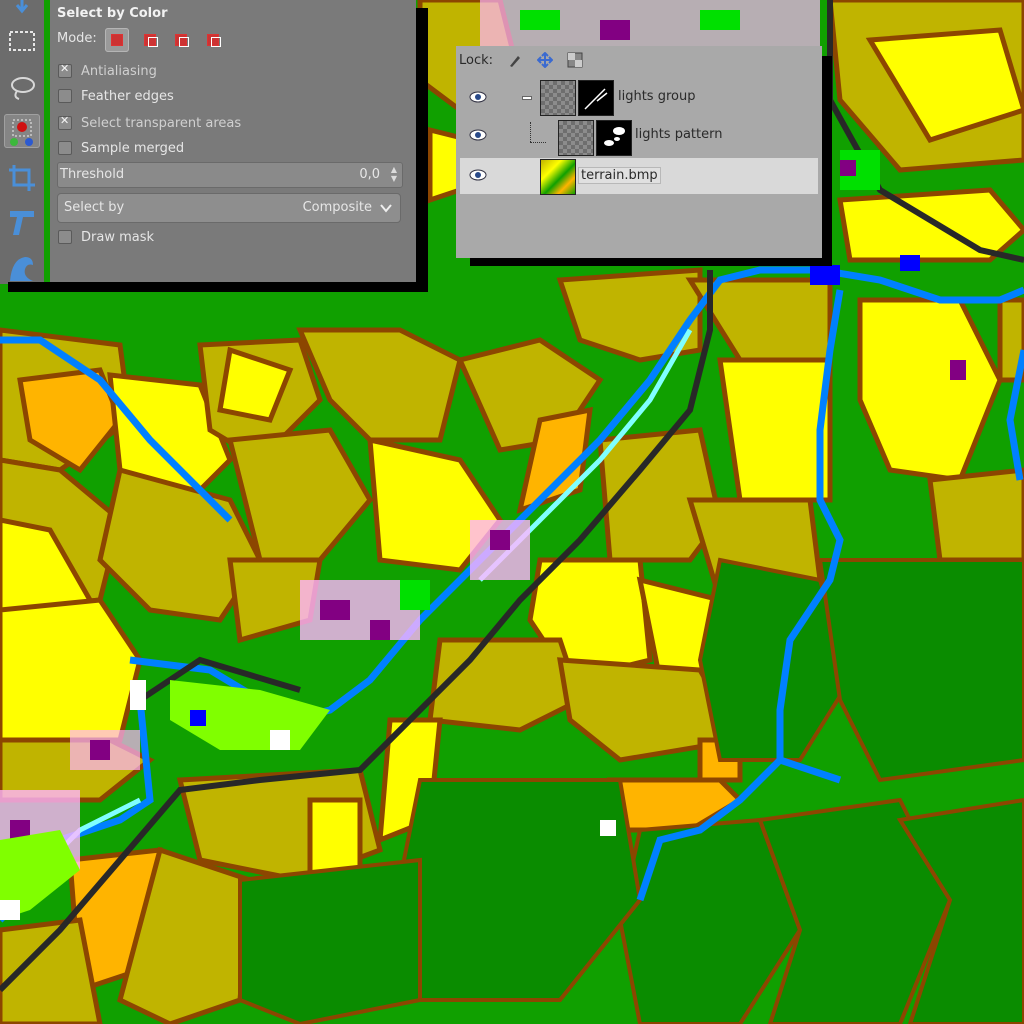 This screenshot has height=1024, width=1024. Describe the element at coordinates (112, 13) in the screenshot. I see `tool-options-title: Select by Color` at that location.